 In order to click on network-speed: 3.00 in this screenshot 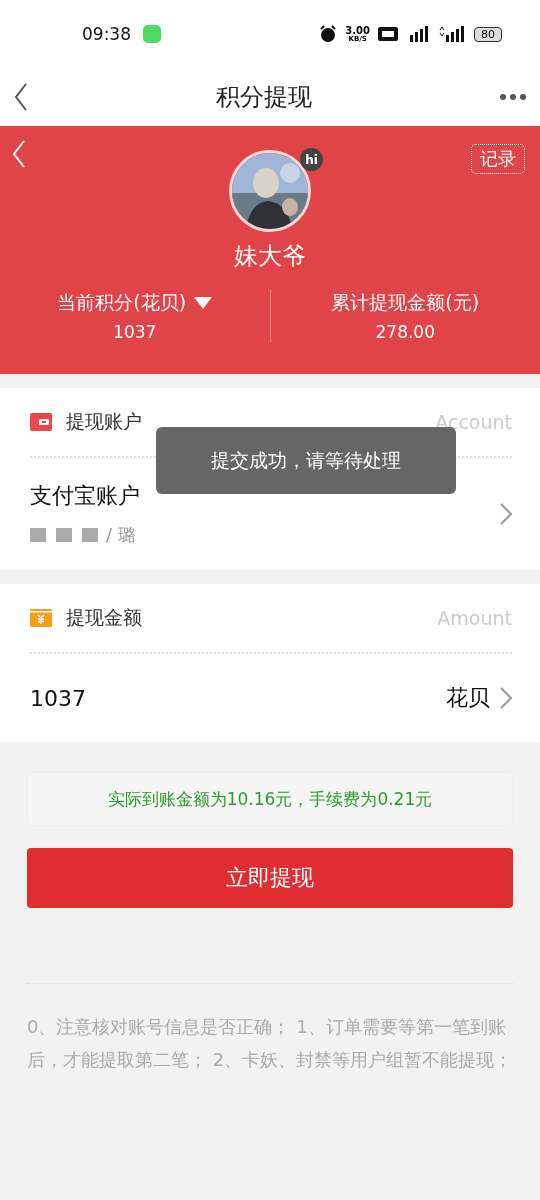, I will do `click(357, 30)`.